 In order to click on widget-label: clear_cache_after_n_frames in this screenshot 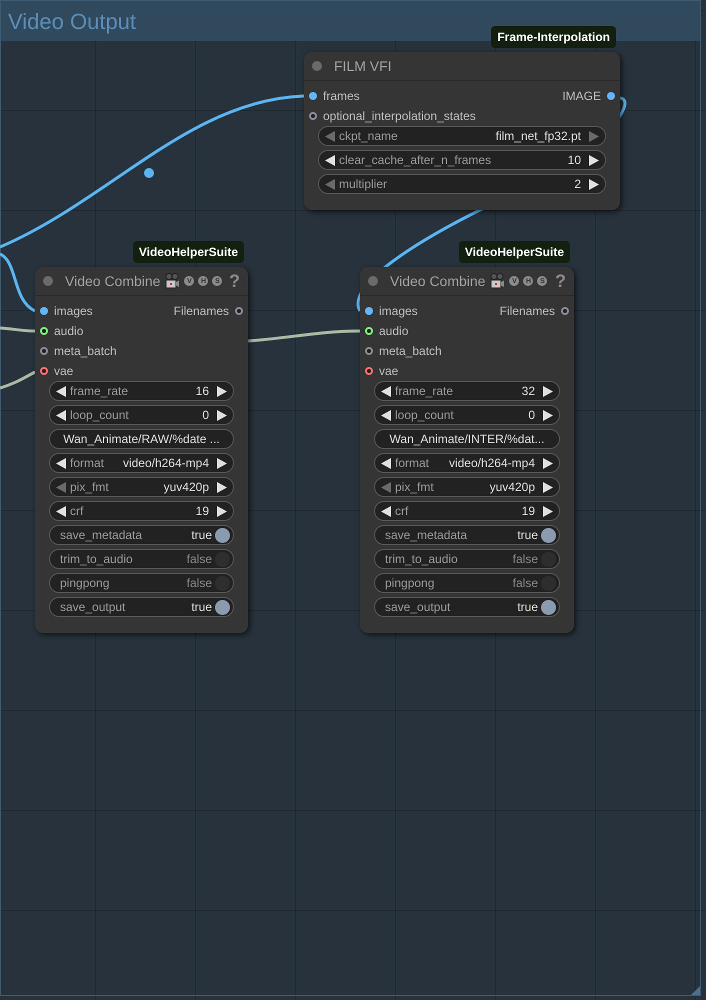, I will do `click(415, 160)`.